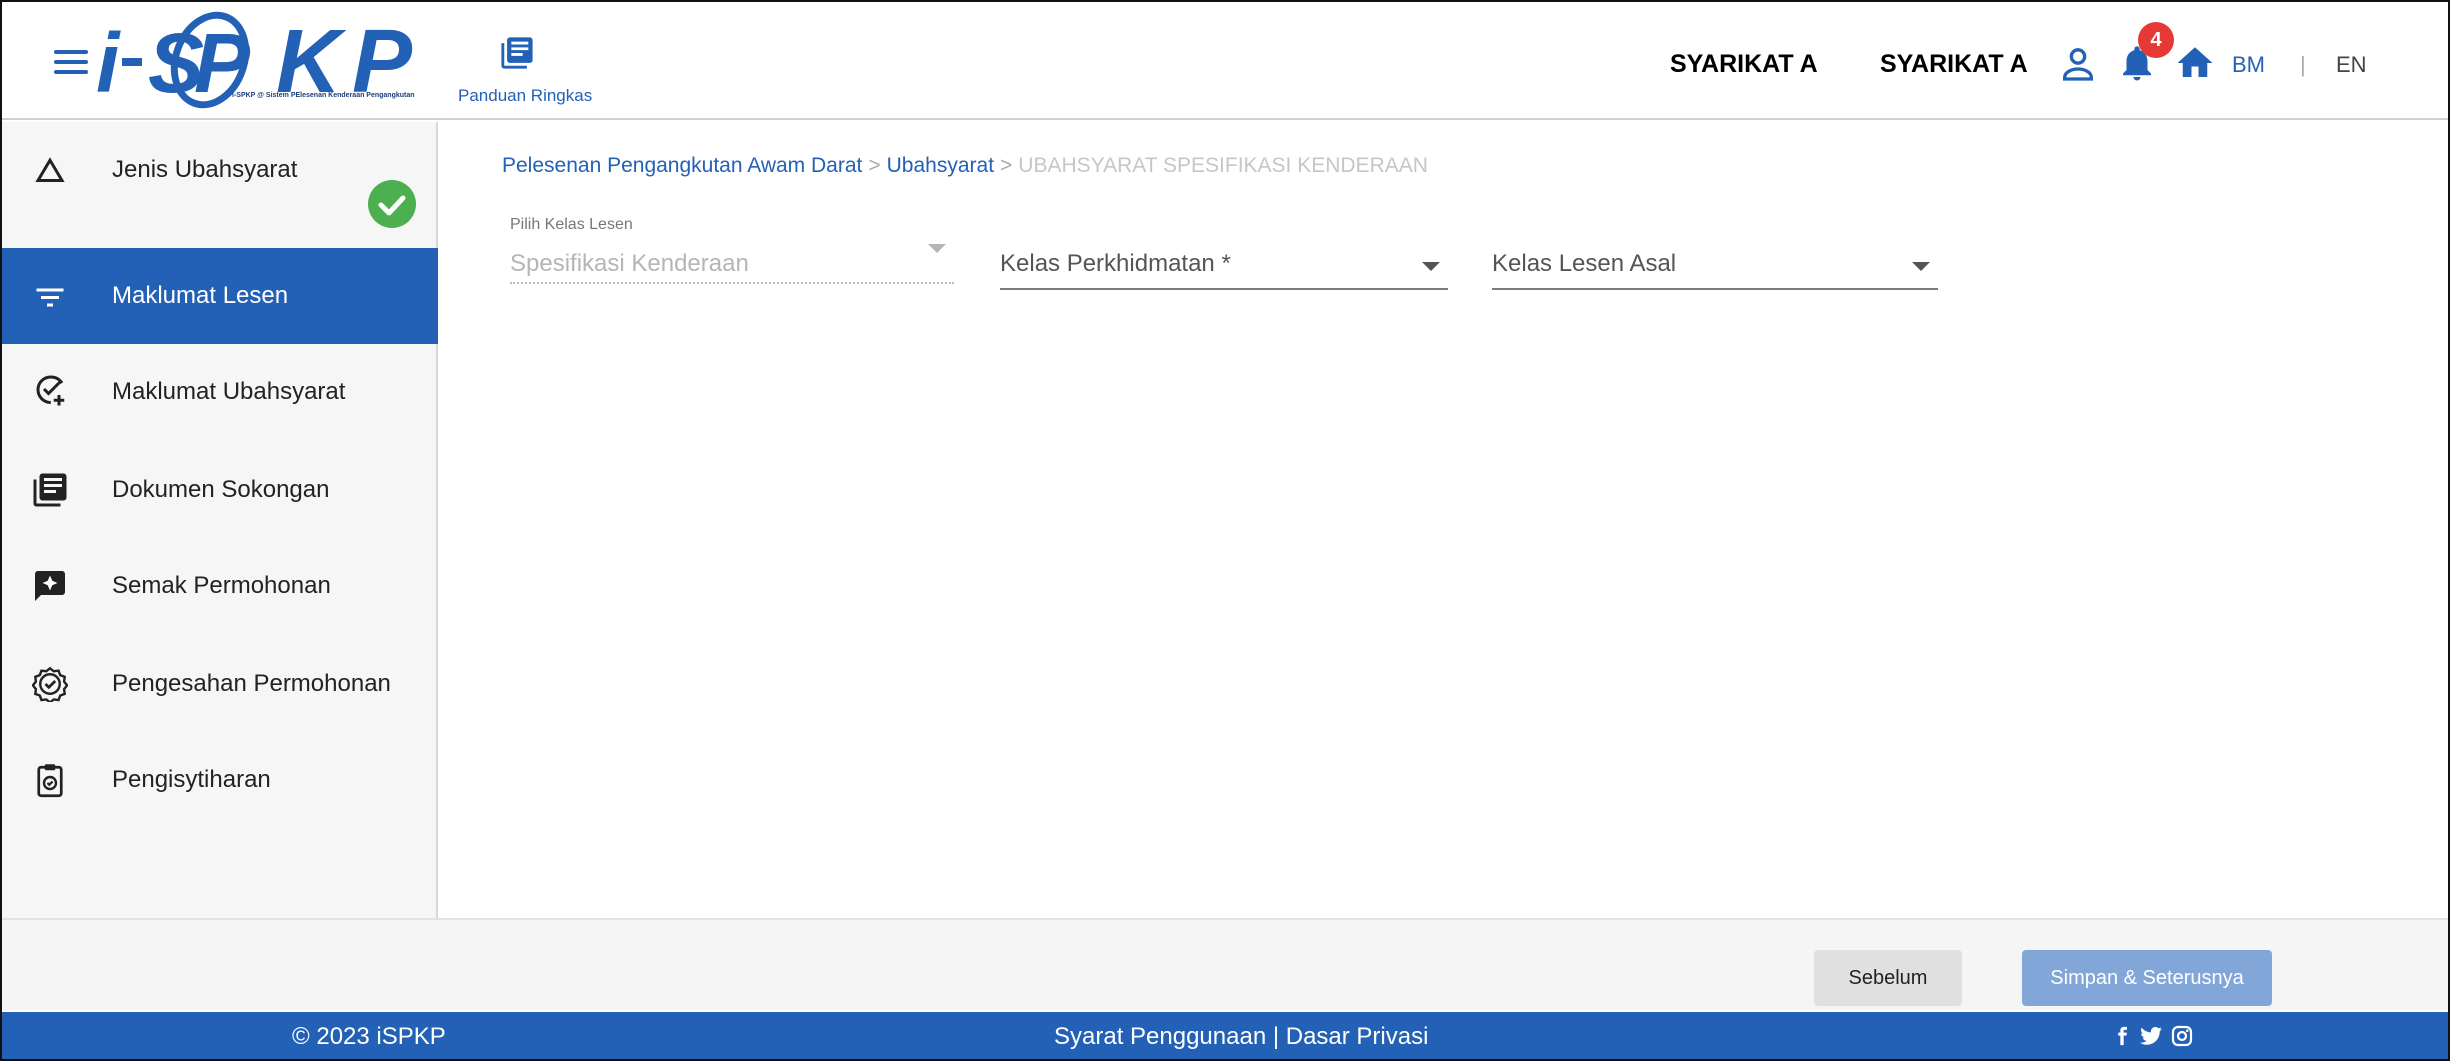 This screenshot has width=2450, height=1061. Describe the element at coordinates (392, 204) in the screenshot. I see `check-circle-icon` at that location.